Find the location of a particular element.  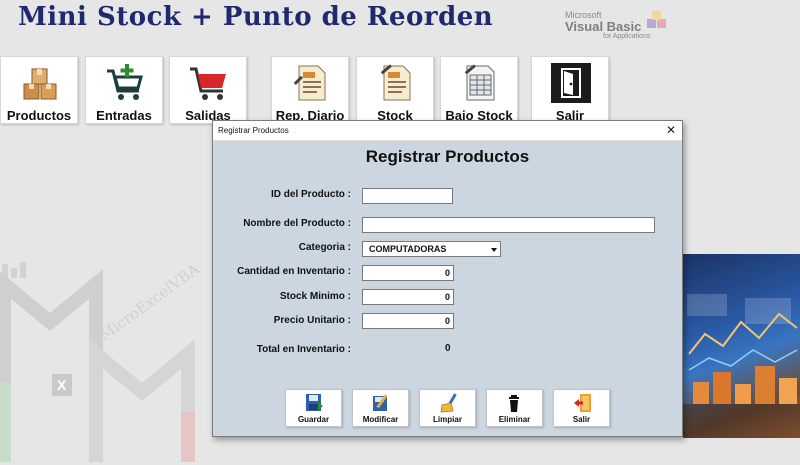

spreadsheet-icon is located at coordinates (479, 82).